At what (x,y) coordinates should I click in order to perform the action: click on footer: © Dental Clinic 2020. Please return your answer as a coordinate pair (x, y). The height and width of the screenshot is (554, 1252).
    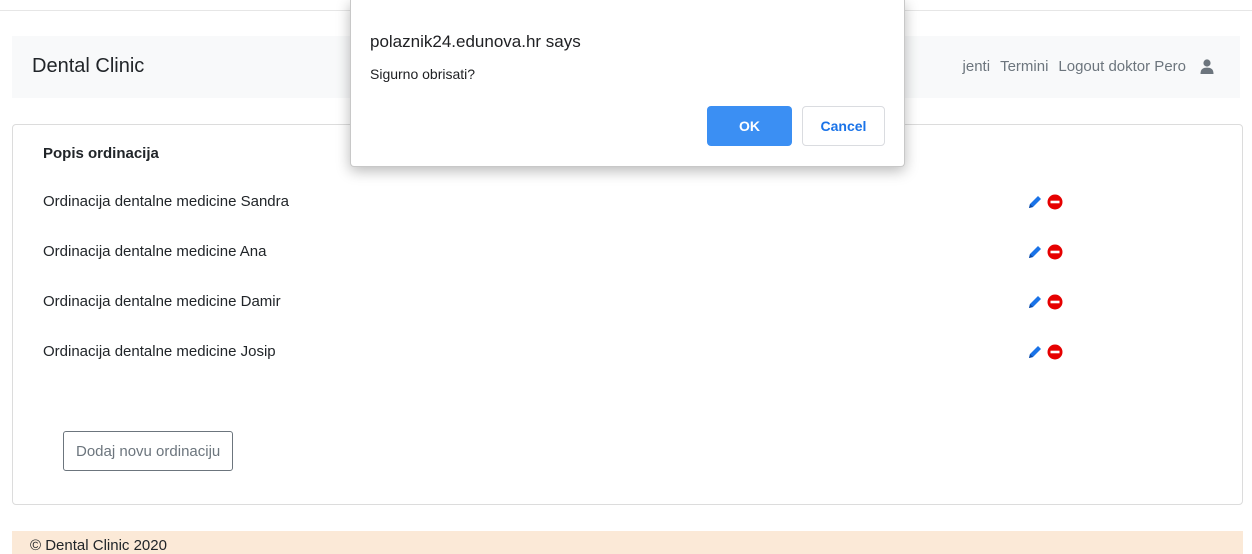
    Looking at the image, I should click on (627, 542).